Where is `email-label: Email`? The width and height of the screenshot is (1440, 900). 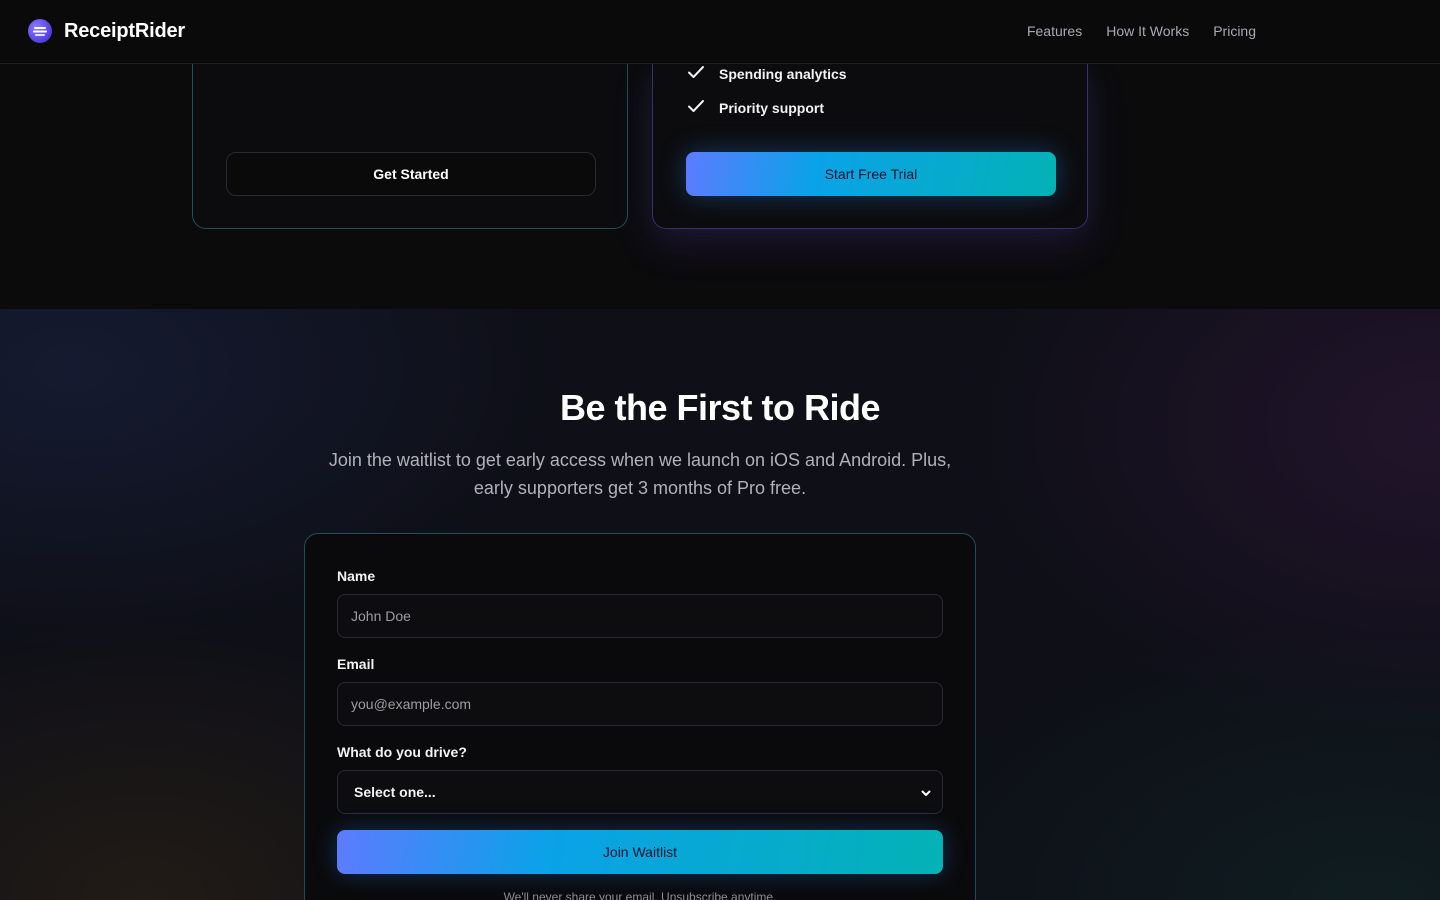 email-label: Email is located at coordinates (356, 664).